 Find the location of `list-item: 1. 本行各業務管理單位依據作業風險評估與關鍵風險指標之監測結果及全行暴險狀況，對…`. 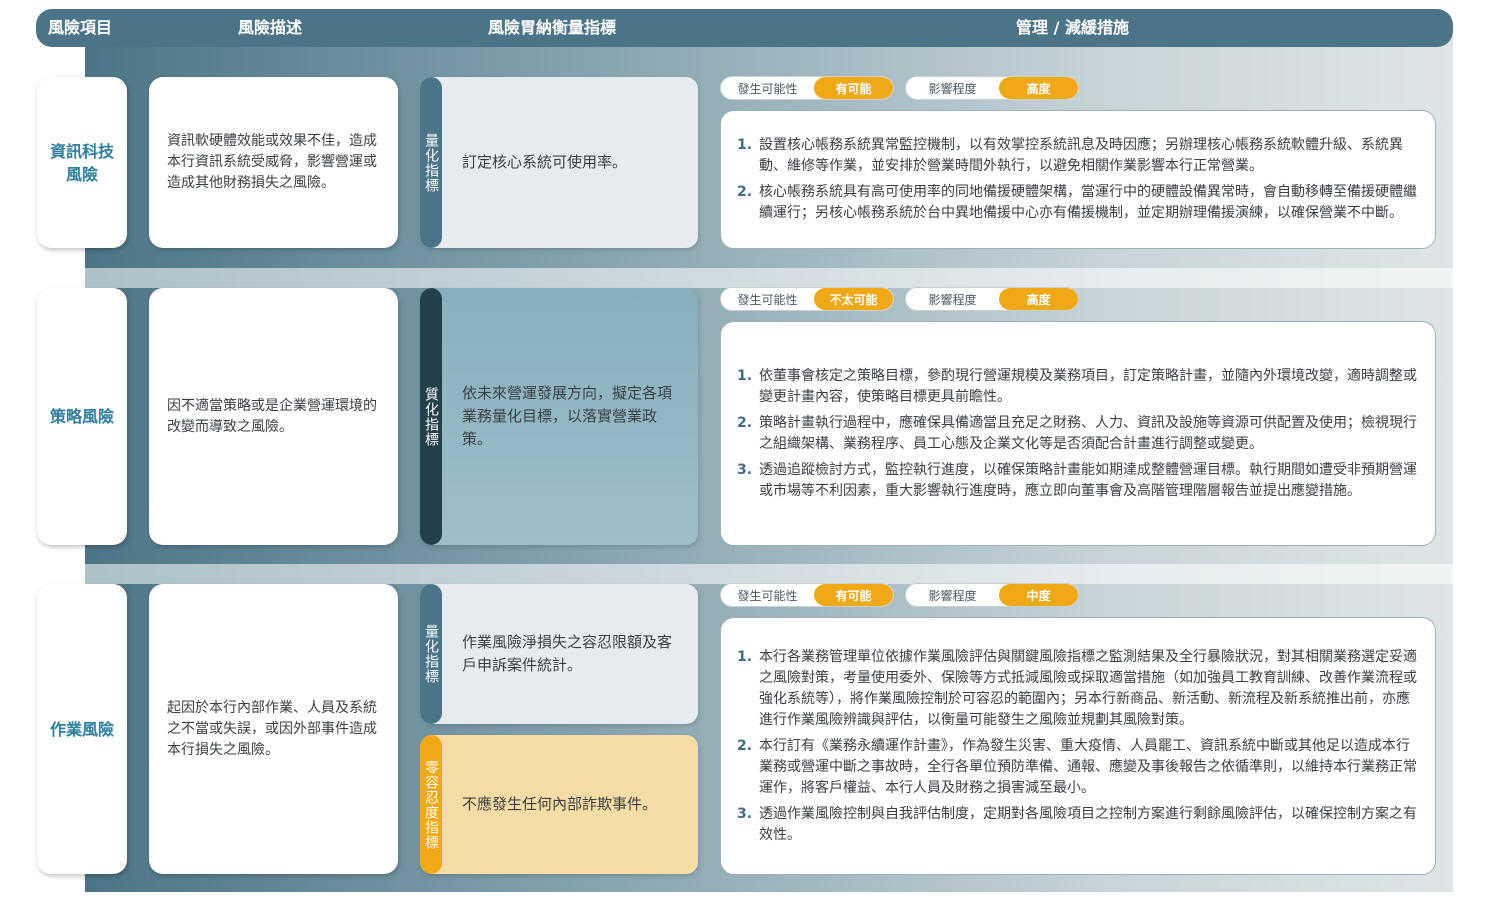

list-item: 1. 本行各業務管理單位依據作業風險評估與關鍵風險指標之監測結果及全行暴險狀況，對… is located at coordinates (1079, 689).